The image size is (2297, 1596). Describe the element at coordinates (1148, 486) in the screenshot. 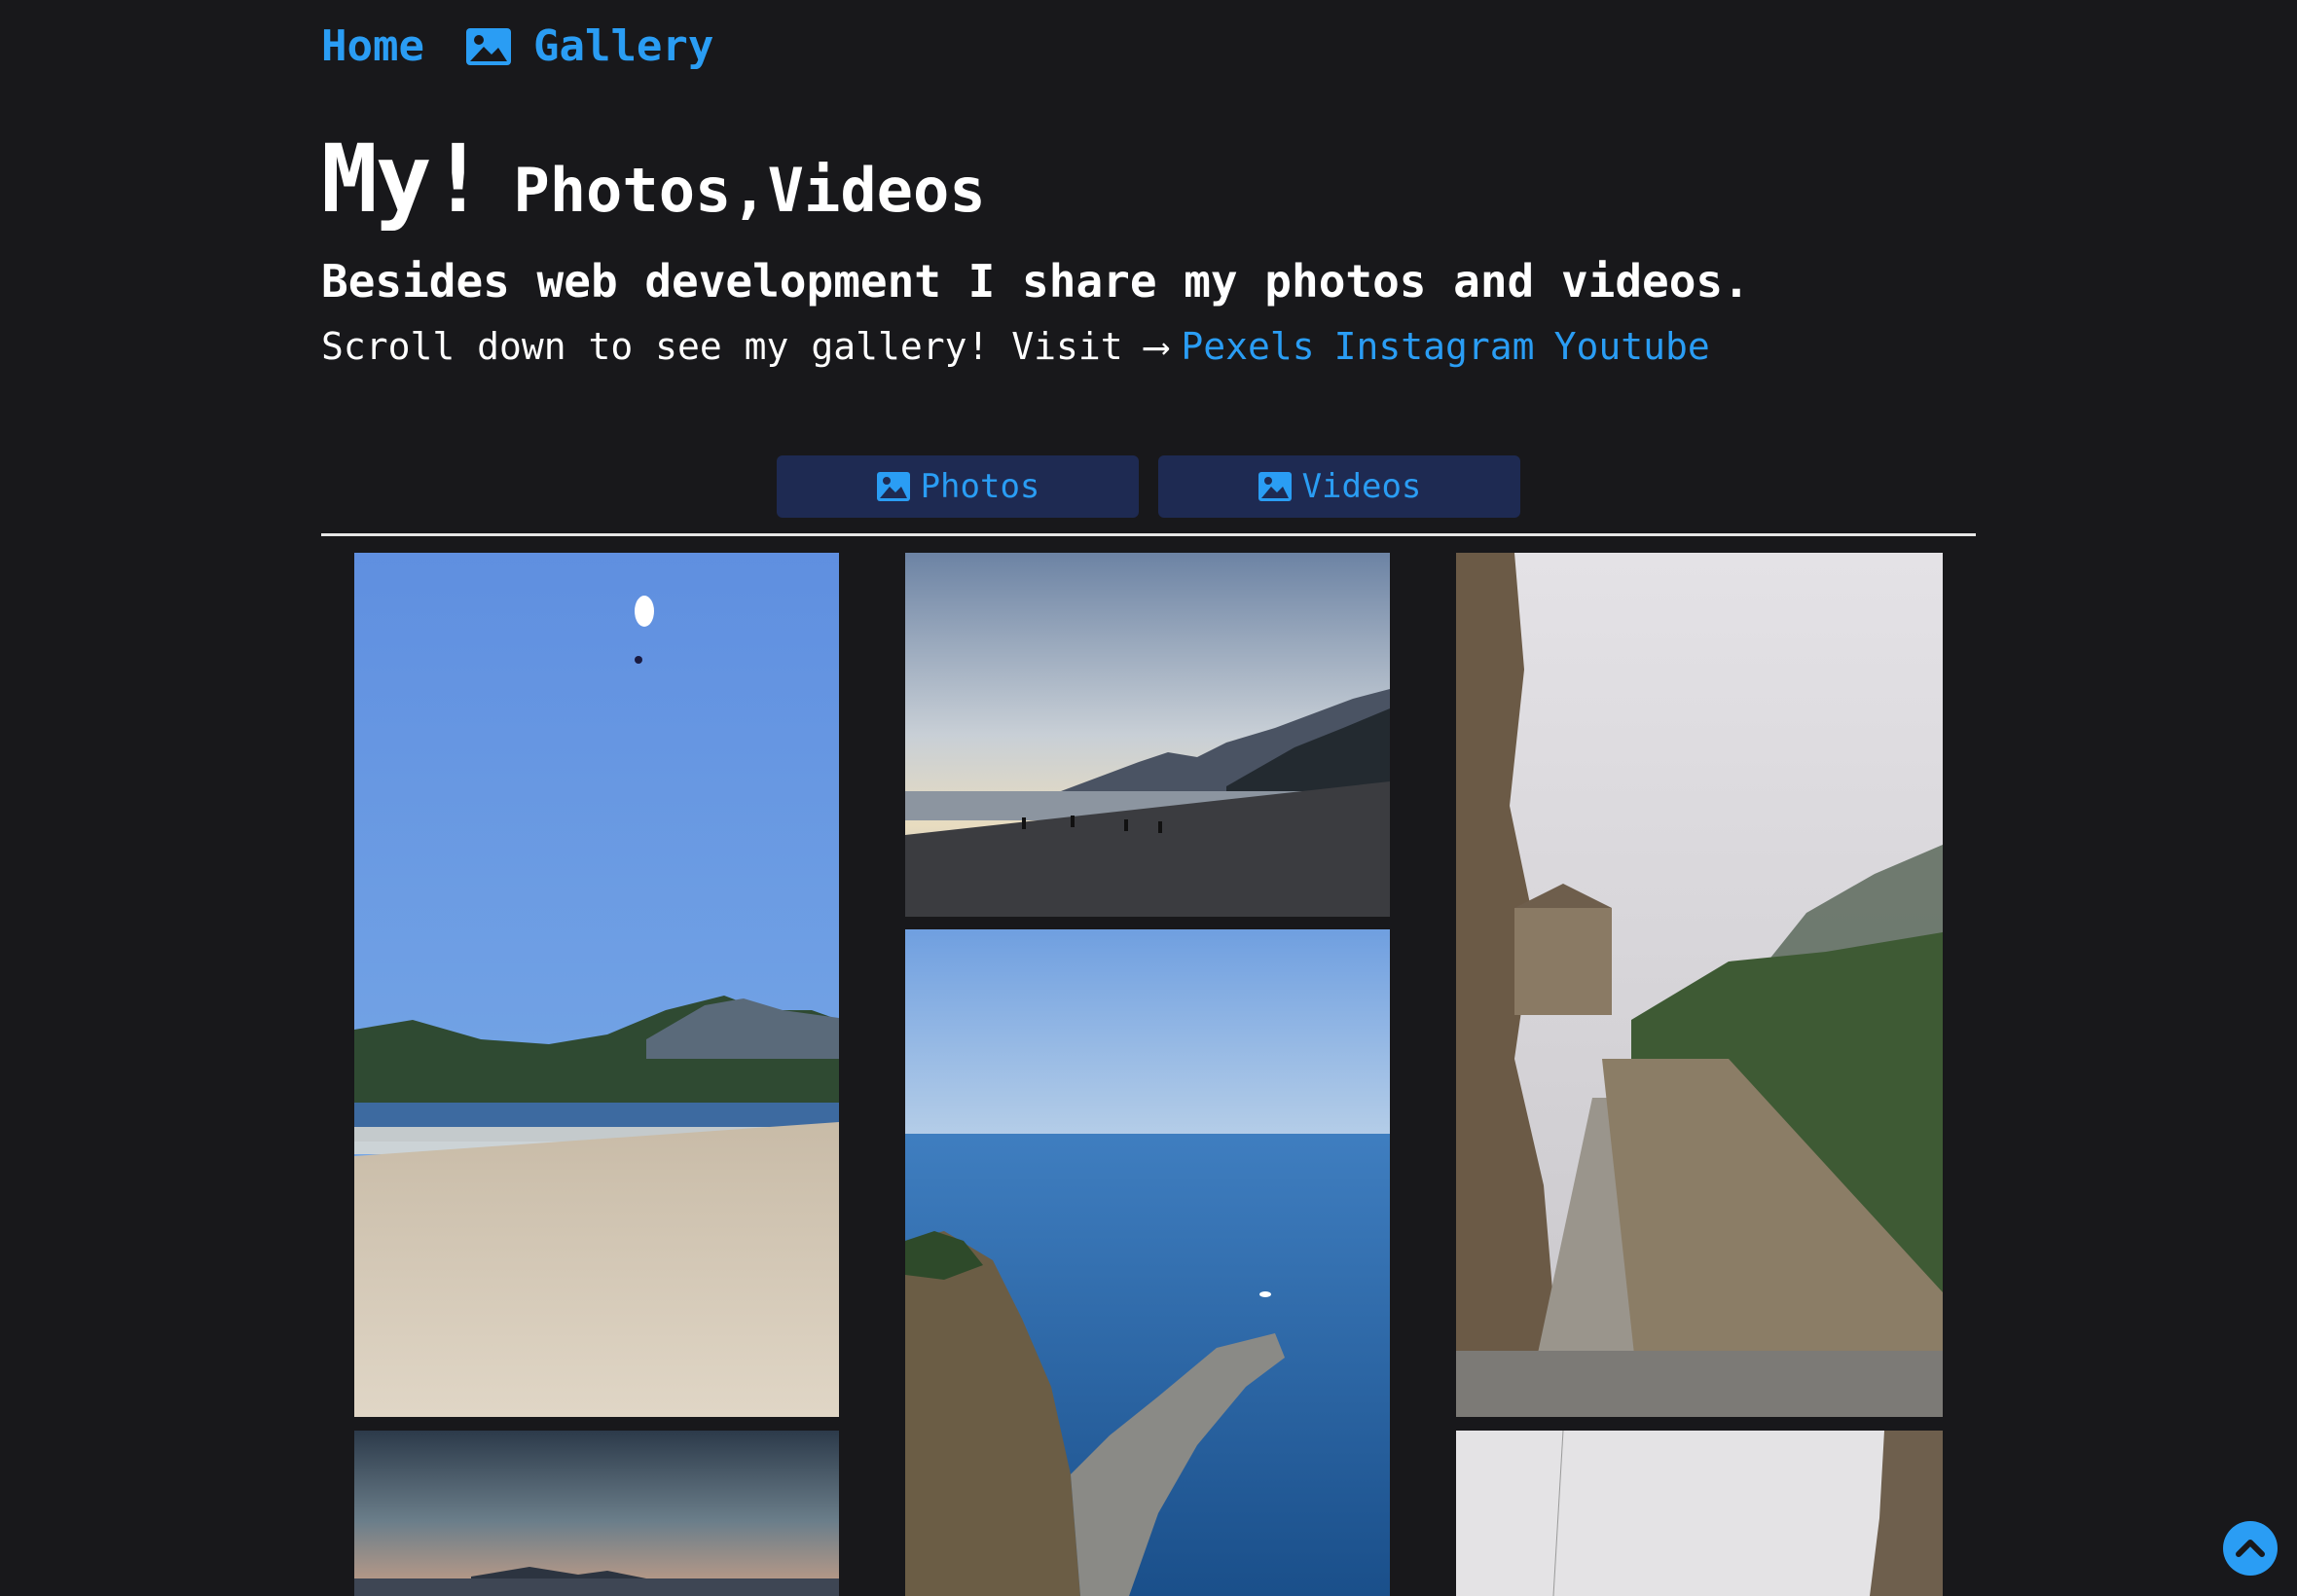

I see `gallery-tabs: Photos Videos` at that location.